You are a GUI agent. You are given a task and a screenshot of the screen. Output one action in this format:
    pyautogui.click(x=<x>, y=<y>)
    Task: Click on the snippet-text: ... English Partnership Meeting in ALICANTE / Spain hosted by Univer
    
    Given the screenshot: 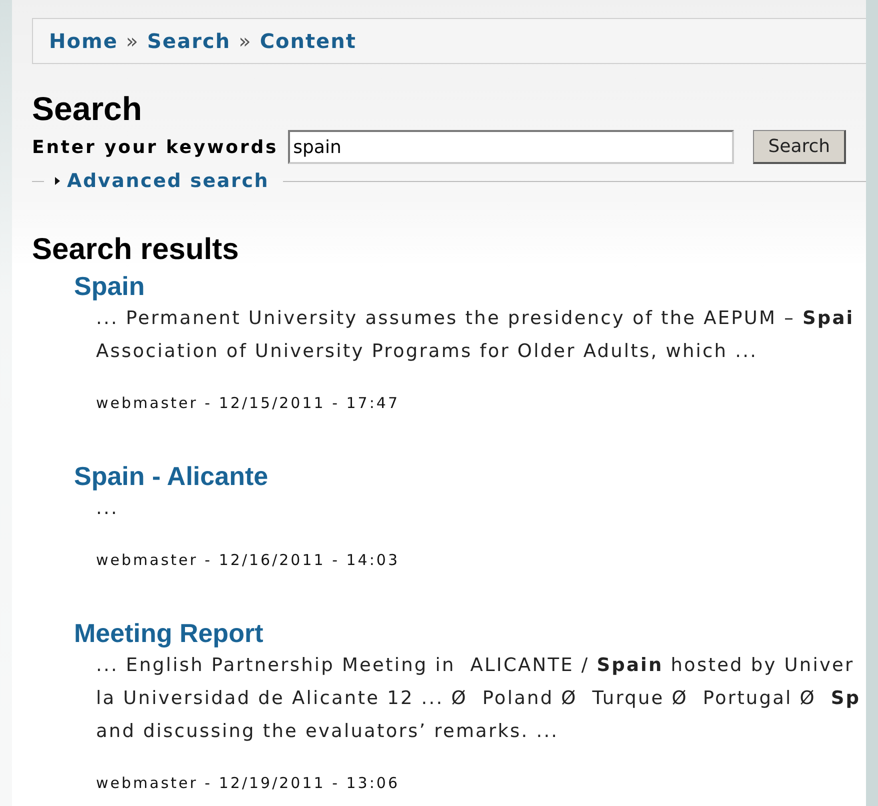 What is the action you would take?
    pyautogui.click(x=476, y=666)
    